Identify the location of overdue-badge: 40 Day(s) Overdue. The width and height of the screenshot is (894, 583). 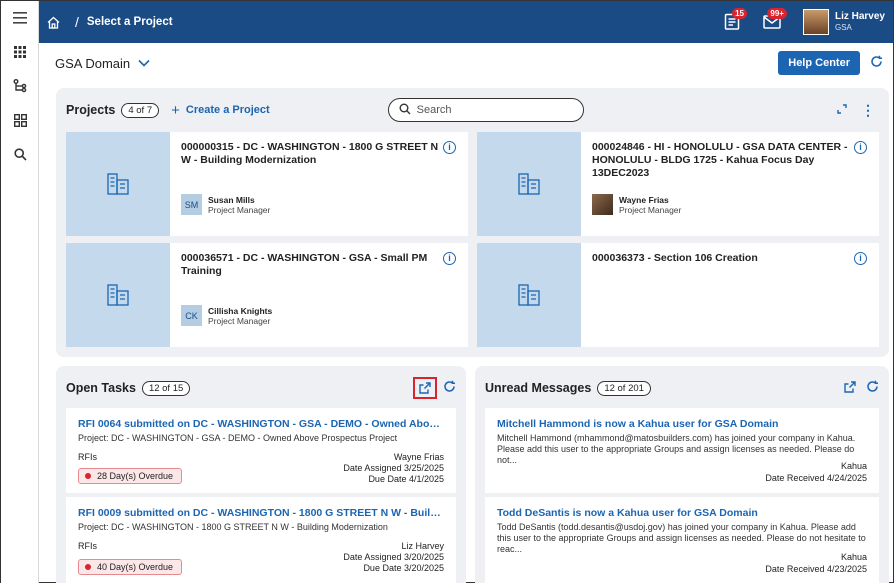
(130, 567).